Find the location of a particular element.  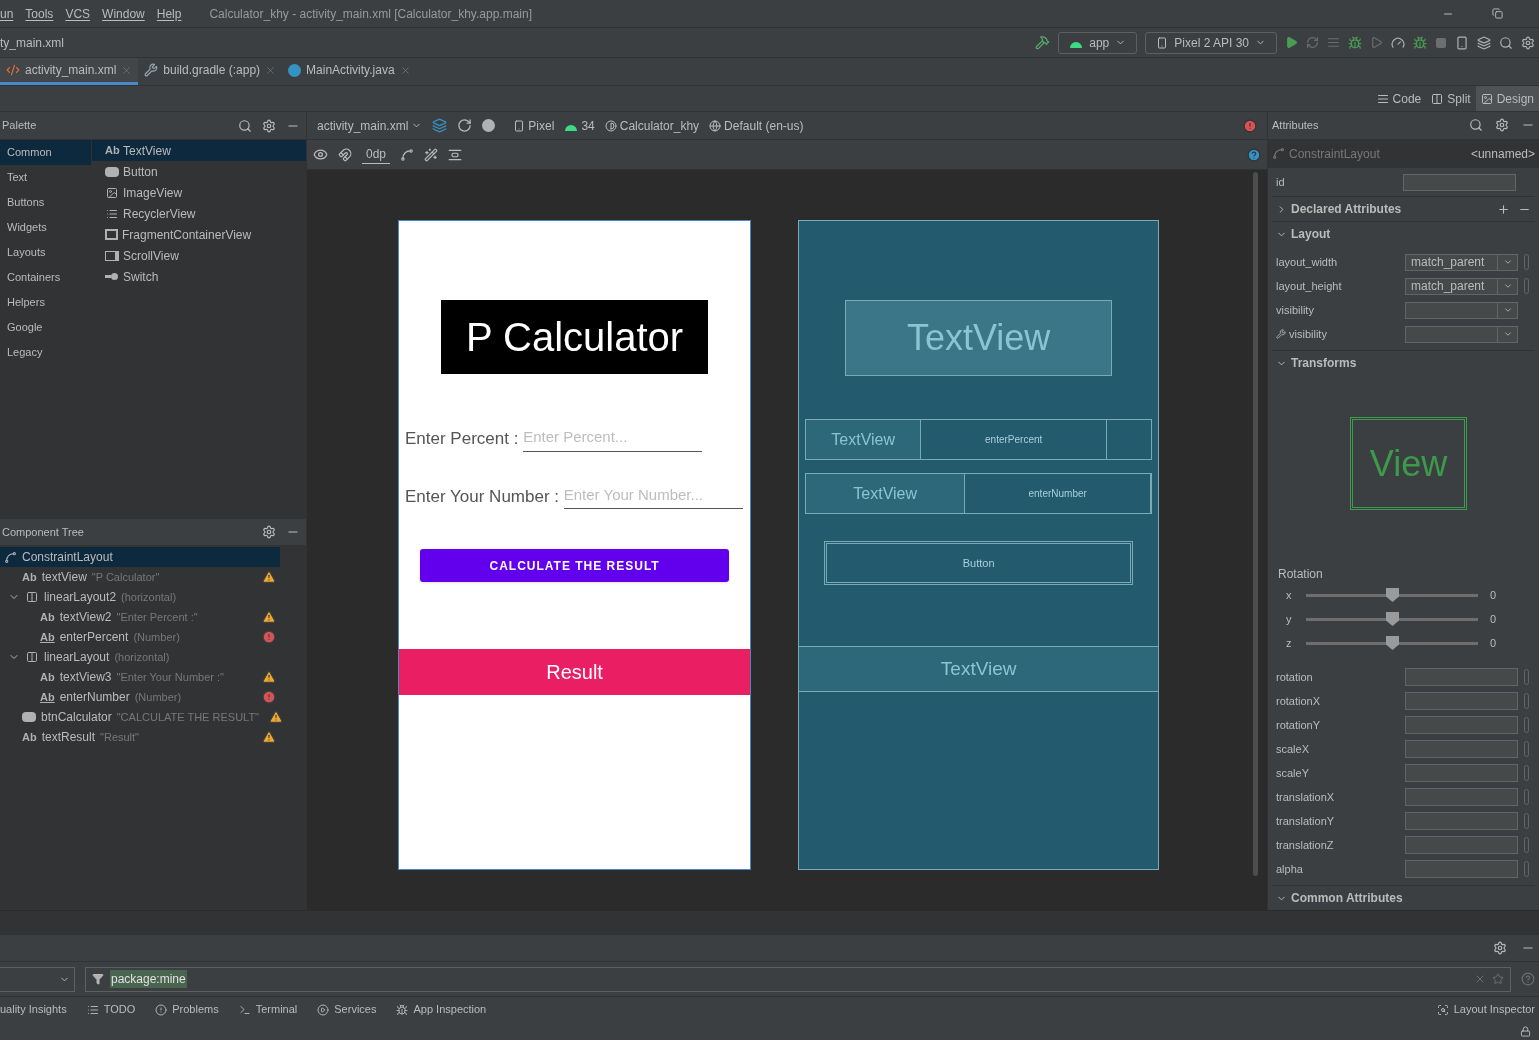

palette-category: Buttons is located at coordinates (45, 202).